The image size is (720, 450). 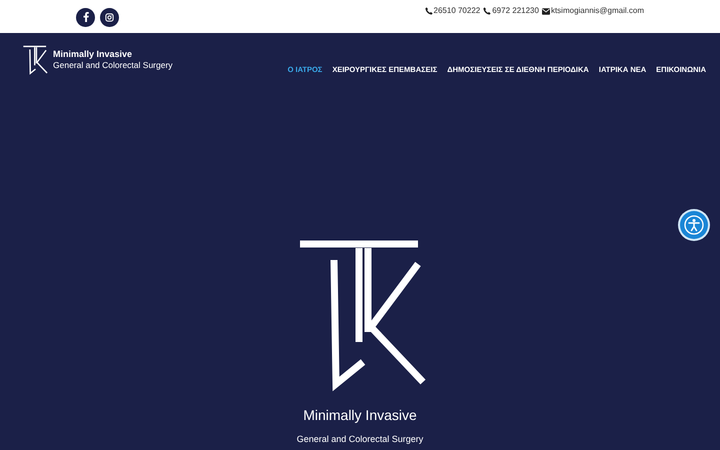 What do you see at coordinates (457, 11) in the screenshot?
I see `phone-link: 26510 70222` at bounding box center [457, 11].